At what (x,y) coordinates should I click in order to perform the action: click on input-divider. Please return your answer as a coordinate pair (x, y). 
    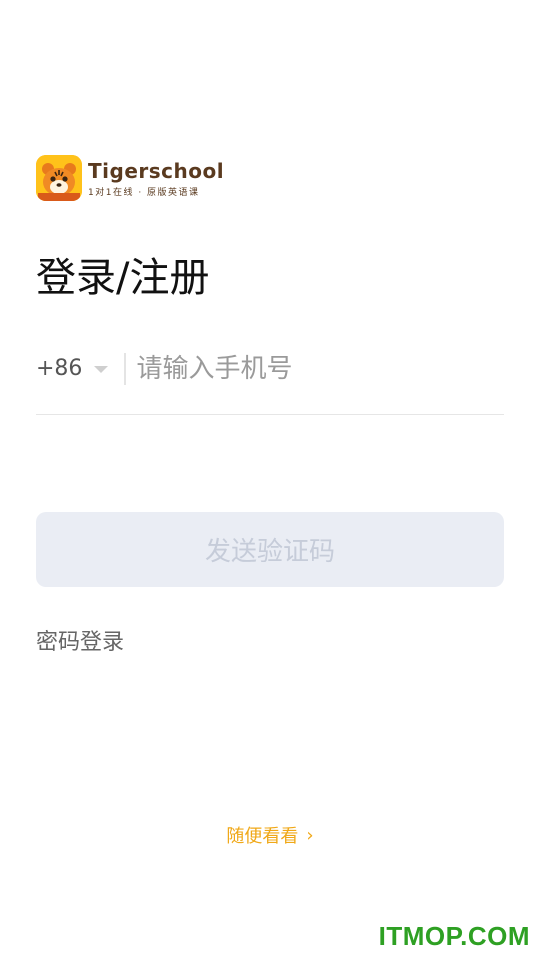
    Looking at the image, I should click on (125, 368).